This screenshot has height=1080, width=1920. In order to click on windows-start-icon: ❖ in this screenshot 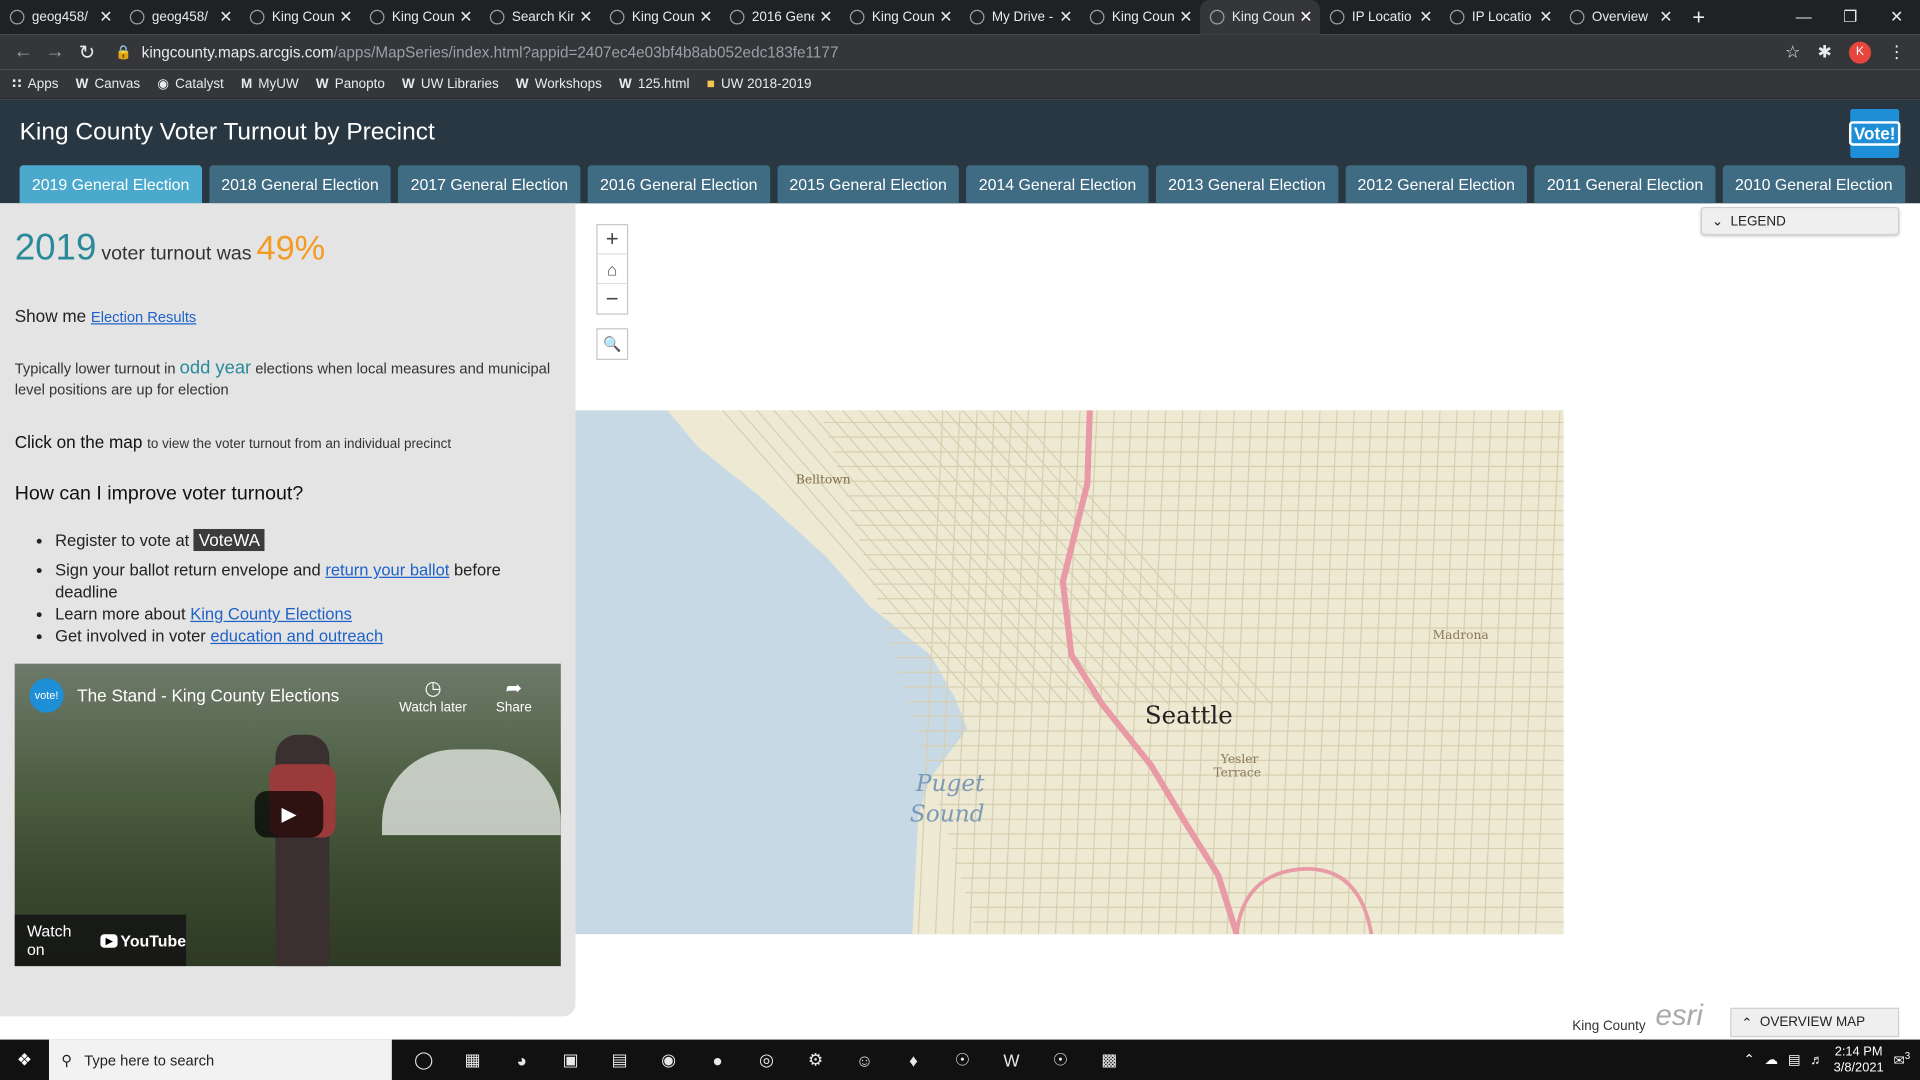, I will do `click(24, 1059)`.